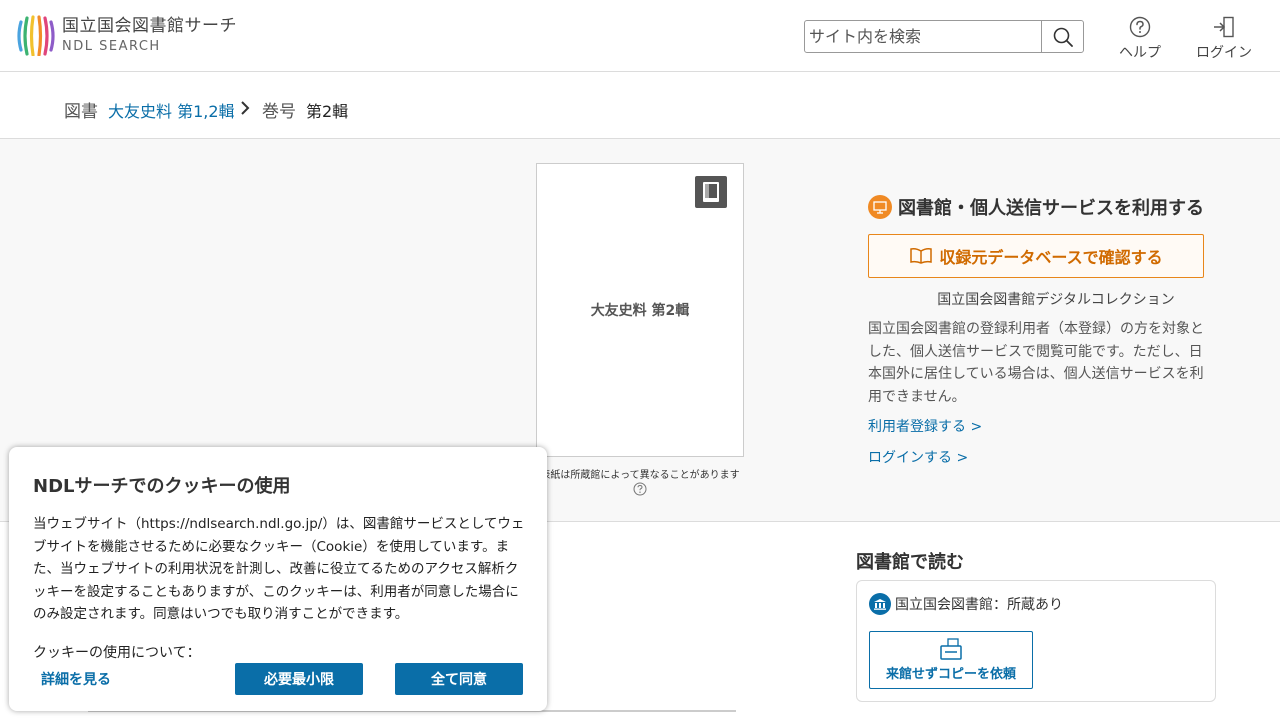  I want to click on site-search, so click(944, 36).